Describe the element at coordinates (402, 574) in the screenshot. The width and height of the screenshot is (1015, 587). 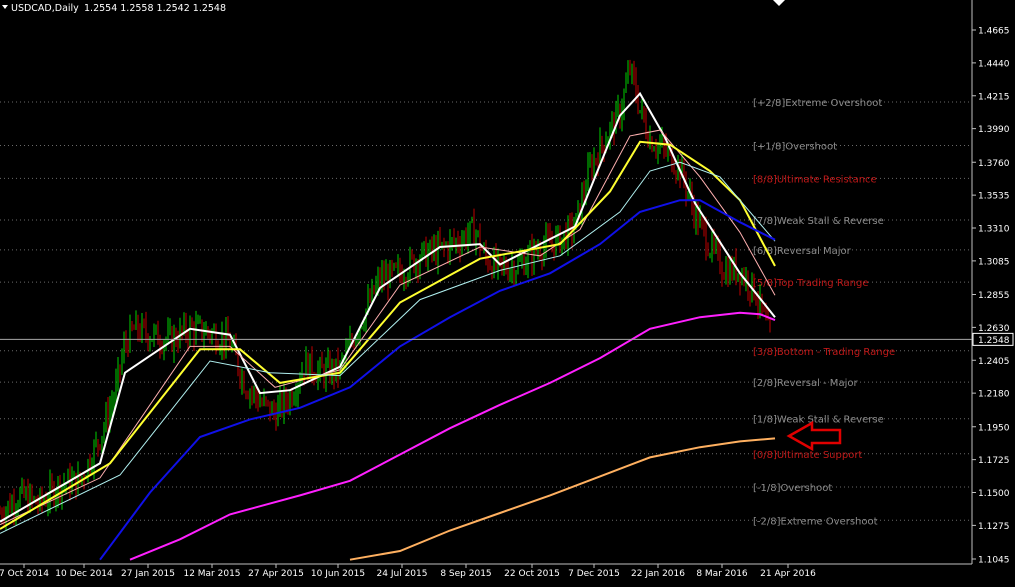
I see `x-tick-label: 24 Jul 2015` at that location.